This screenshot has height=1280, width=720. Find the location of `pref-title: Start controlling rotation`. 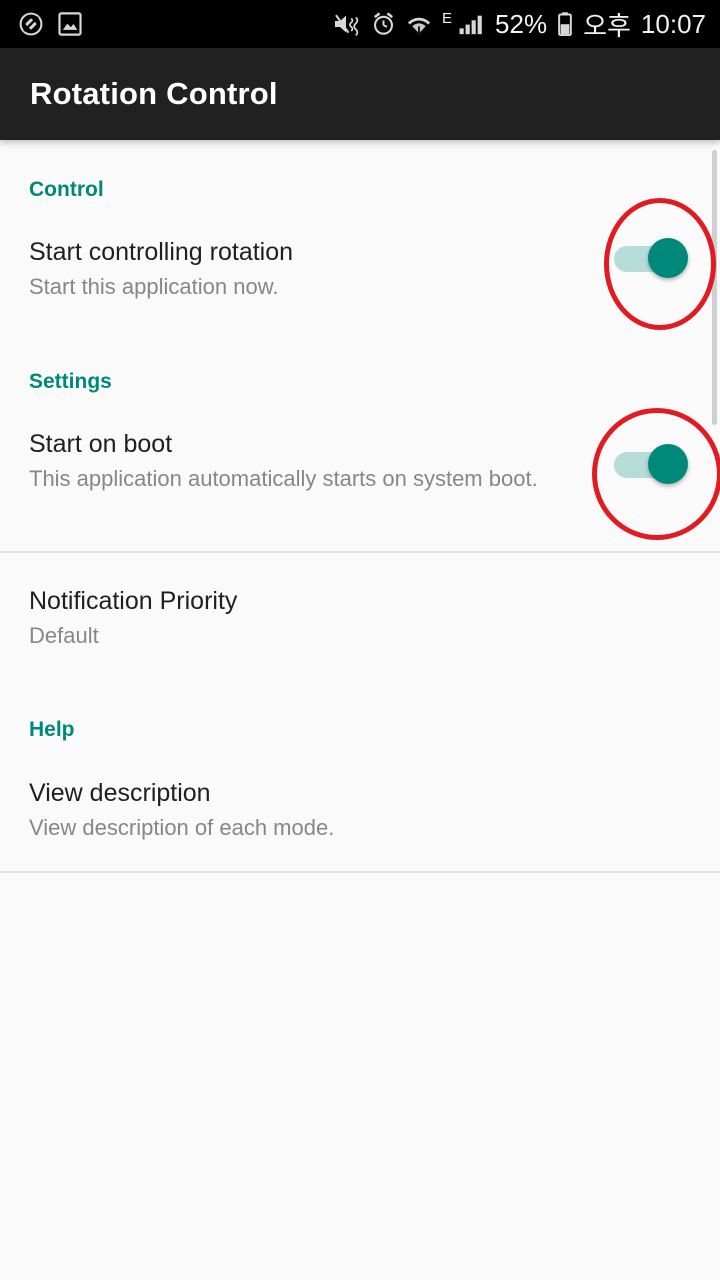

pref-title: Start controlling rotation is located at coordinates (161, 252).